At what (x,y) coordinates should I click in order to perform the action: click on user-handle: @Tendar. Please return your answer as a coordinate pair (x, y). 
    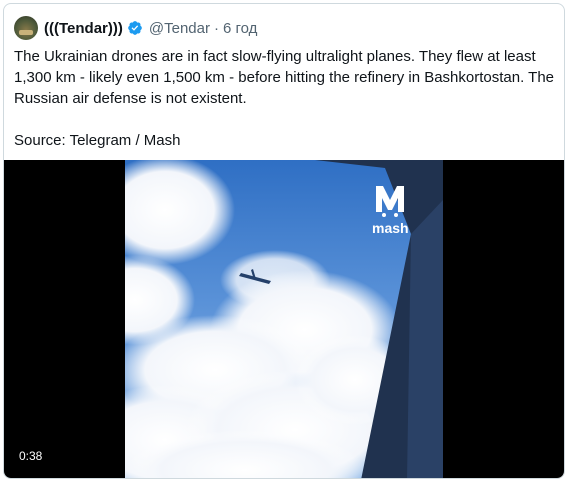
    Looking at the image, I should click on (179, 28).